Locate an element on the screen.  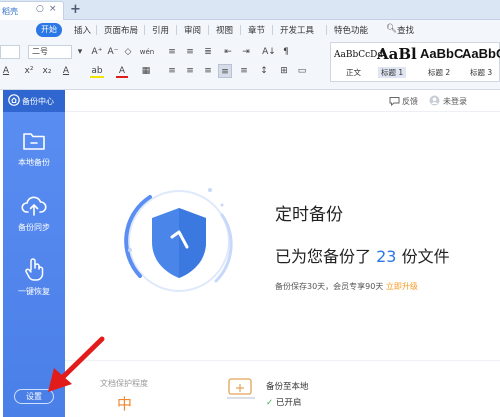
page-title: 定时备份 is located at coordinates (309, 215).